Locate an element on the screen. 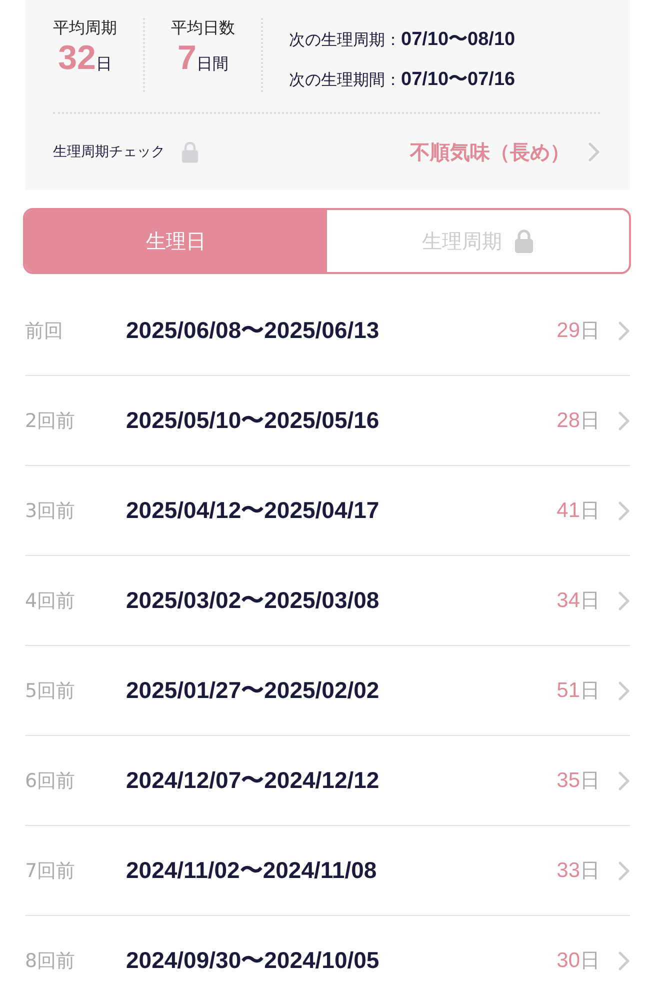 This screenshot has height=1000, width=655. cycle-days: 30 is located at coordinates (568, 960).